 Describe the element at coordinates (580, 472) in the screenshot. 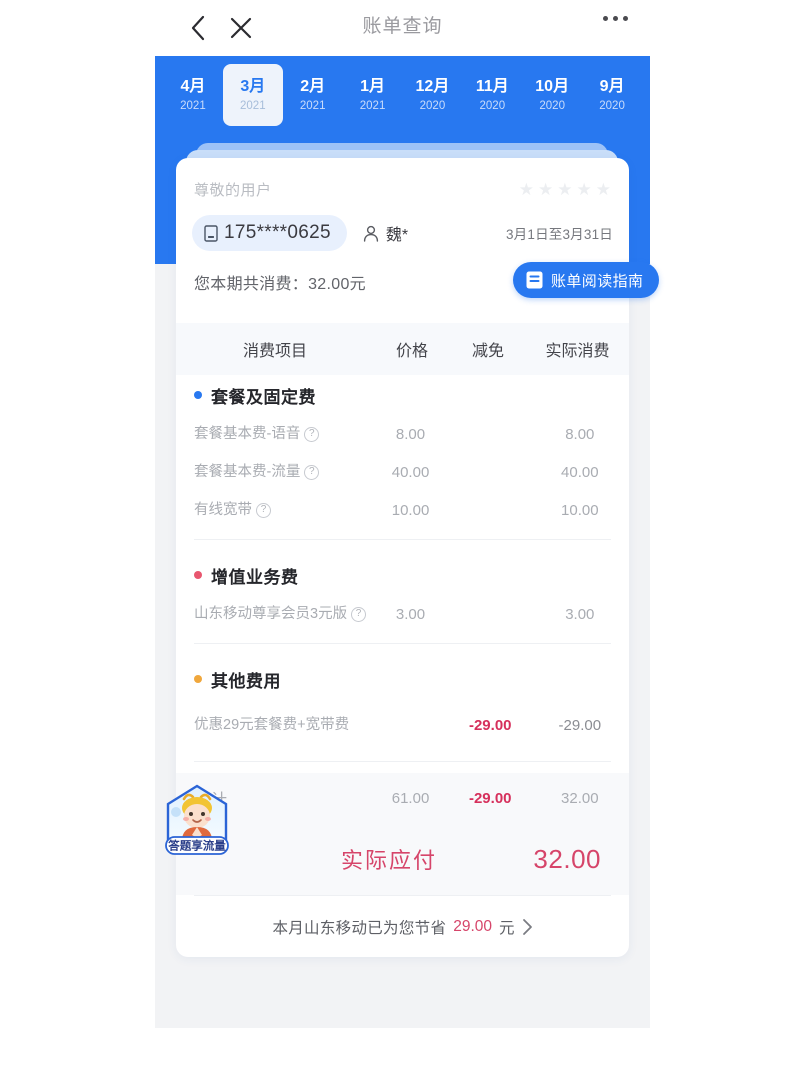

I see `fee-actual-value: 40.00` at that location.